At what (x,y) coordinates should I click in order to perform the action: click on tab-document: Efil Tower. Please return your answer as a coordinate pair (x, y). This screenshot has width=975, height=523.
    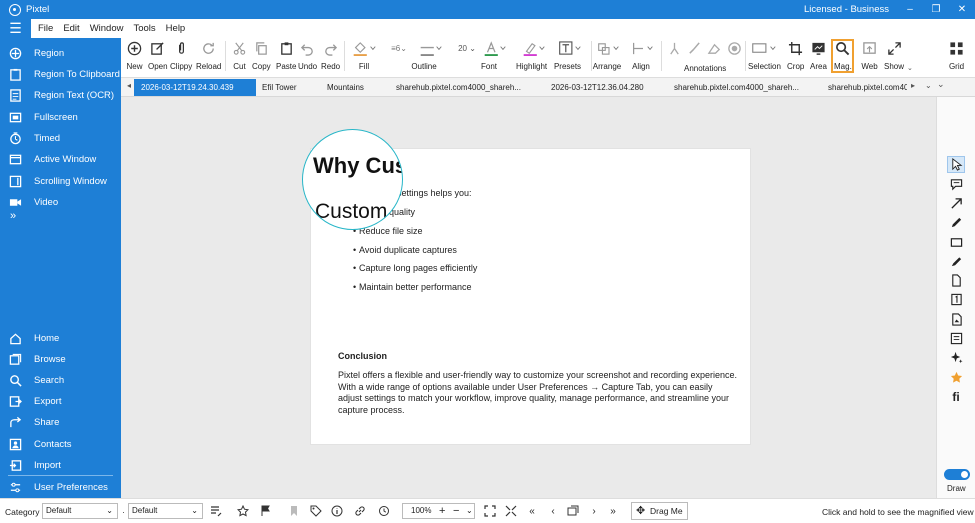
    Looking at the image, I should click on (292, 87).